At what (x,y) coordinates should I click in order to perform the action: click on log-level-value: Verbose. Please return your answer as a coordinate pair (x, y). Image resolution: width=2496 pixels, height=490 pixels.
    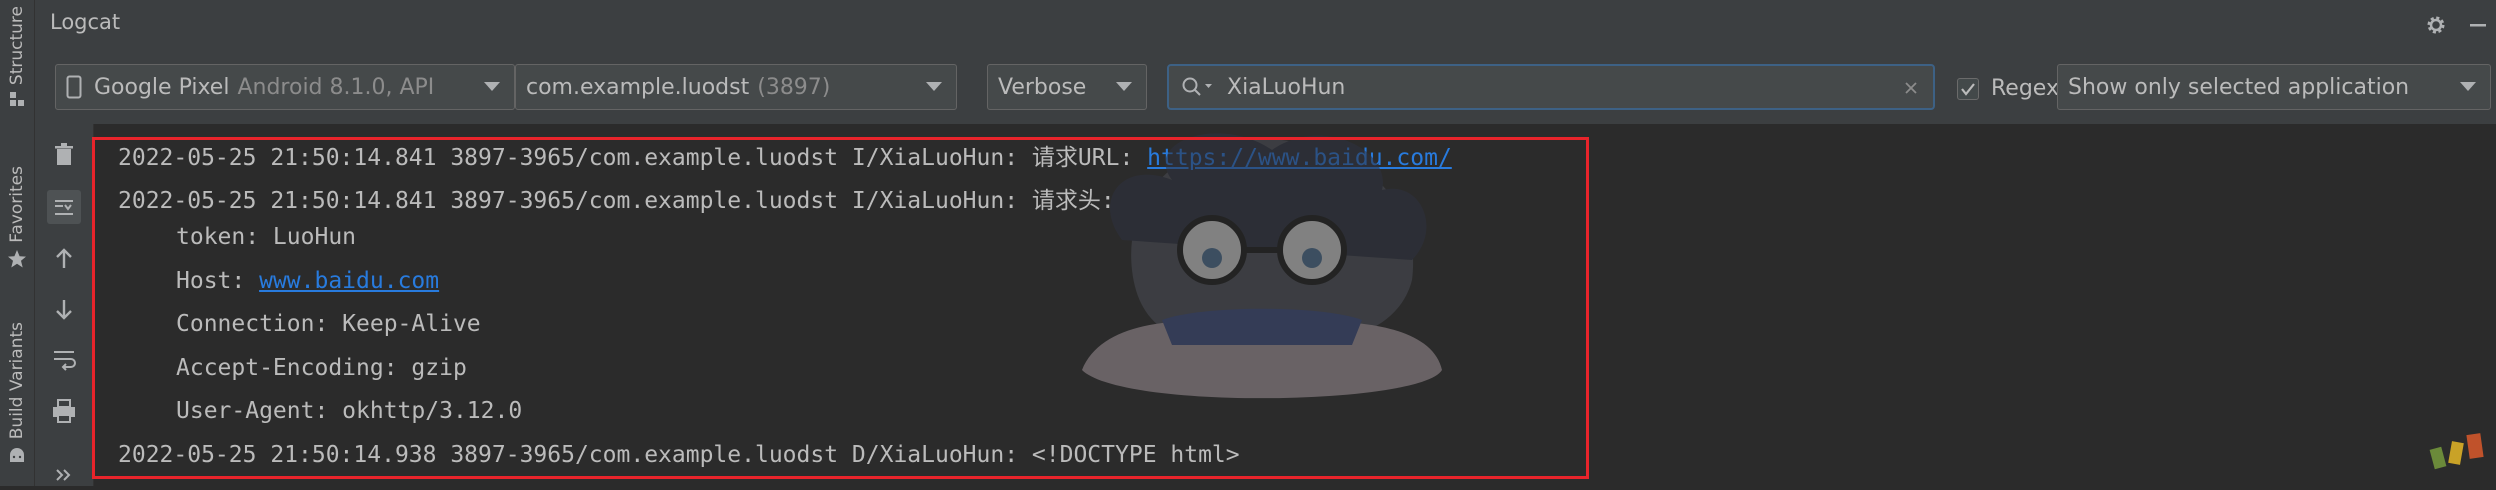
    Looking at the image, I should click on (1042, 87).